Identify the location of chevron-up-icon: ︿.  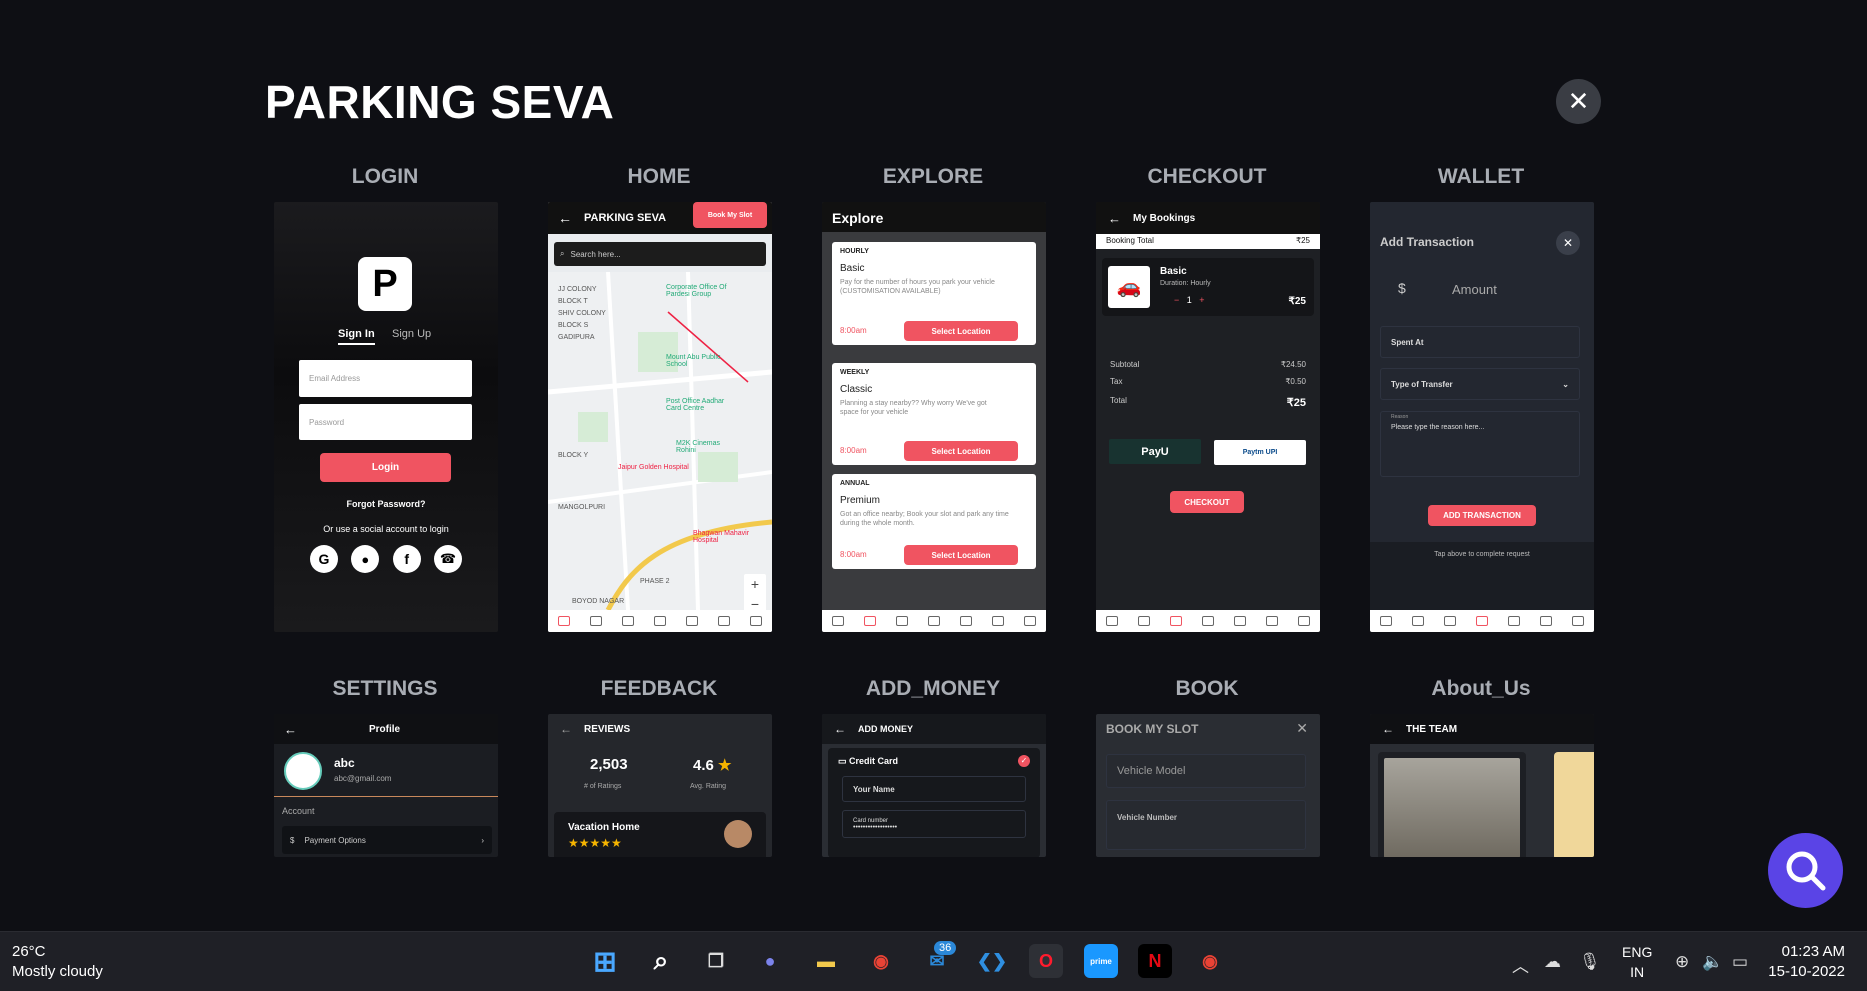
(1520, 964).